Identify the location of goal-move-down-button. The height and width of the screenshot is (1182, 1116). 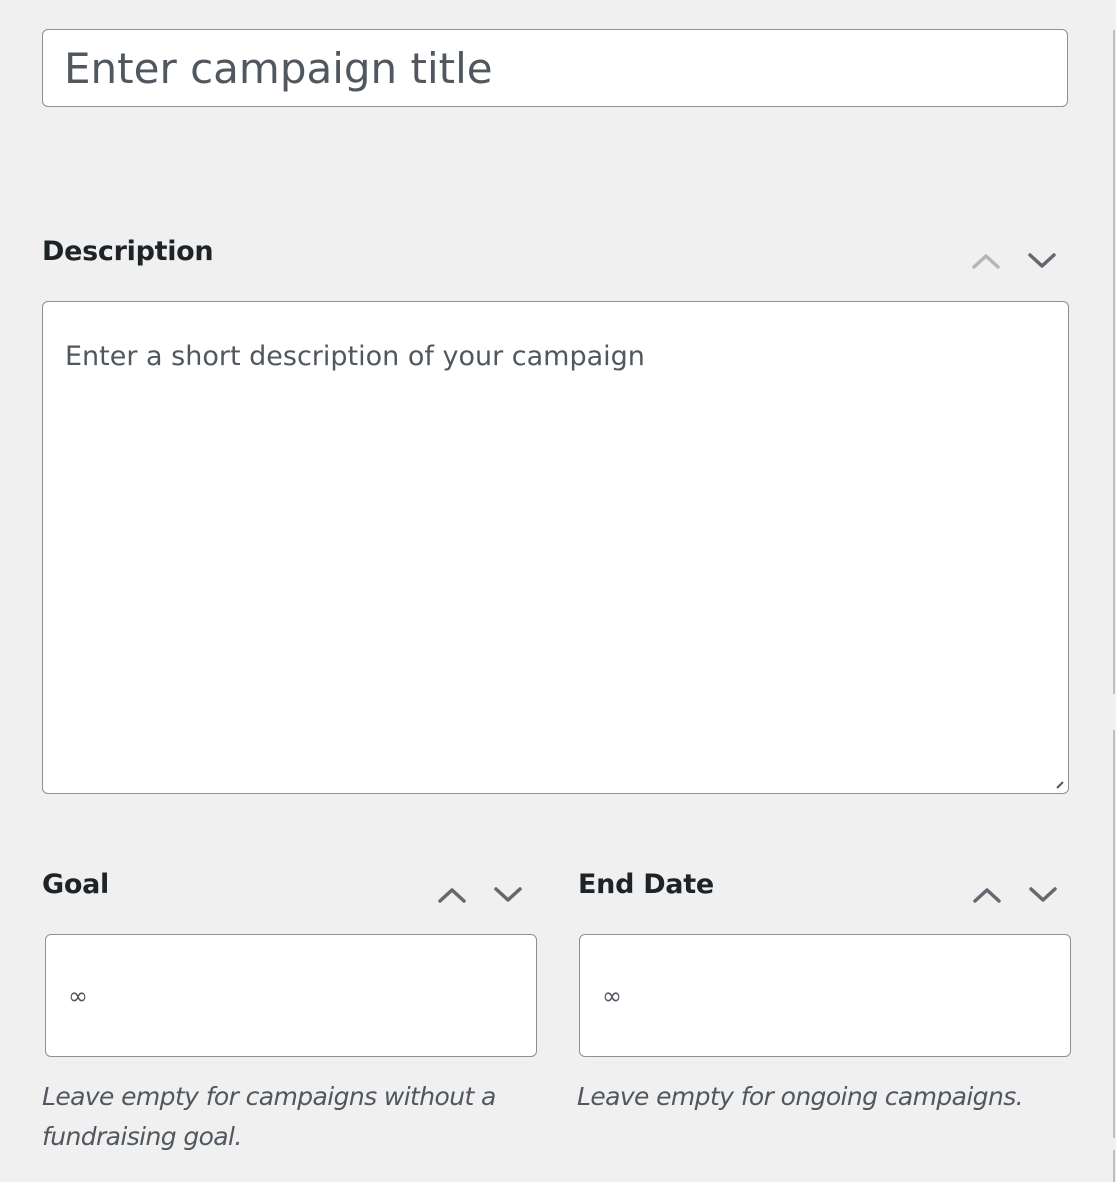
(508, 895).